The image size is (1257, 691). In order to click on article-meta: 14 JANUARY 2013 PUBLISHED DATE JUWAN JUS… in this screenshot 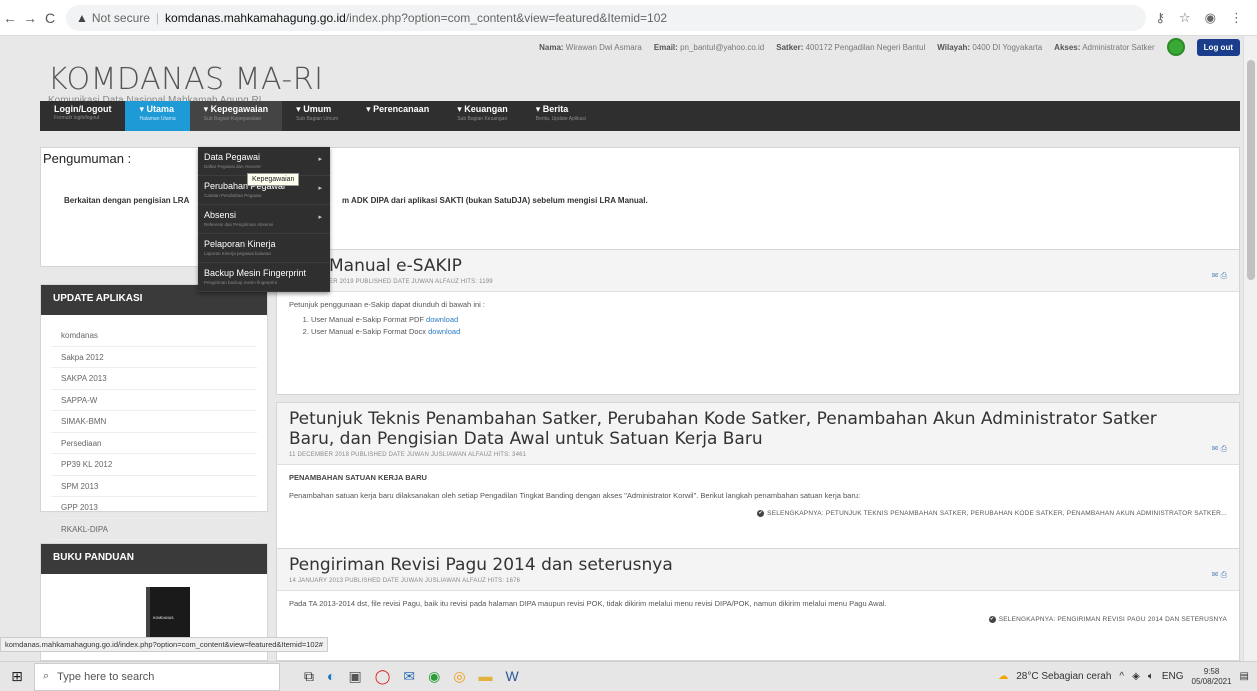, I will do `click(405, 581)`.